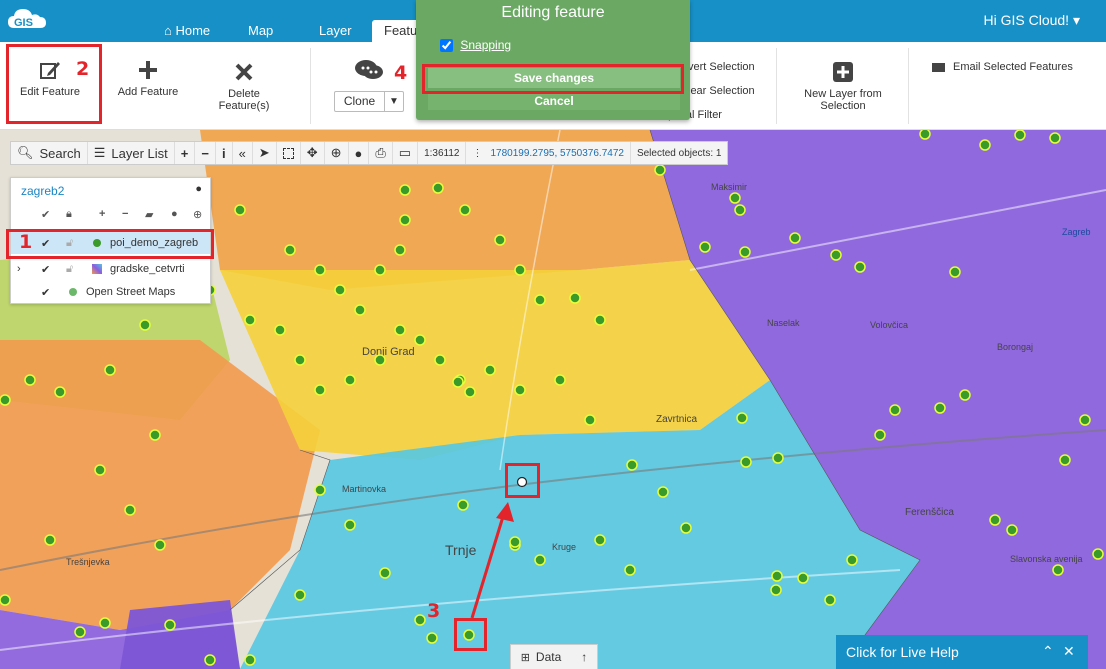 This screenshot has height=669, width=1106. What do you see at coordinates (149, 214) in the screenshot?
I see `folder-icon: ▰` at bounding box center [149, 214].